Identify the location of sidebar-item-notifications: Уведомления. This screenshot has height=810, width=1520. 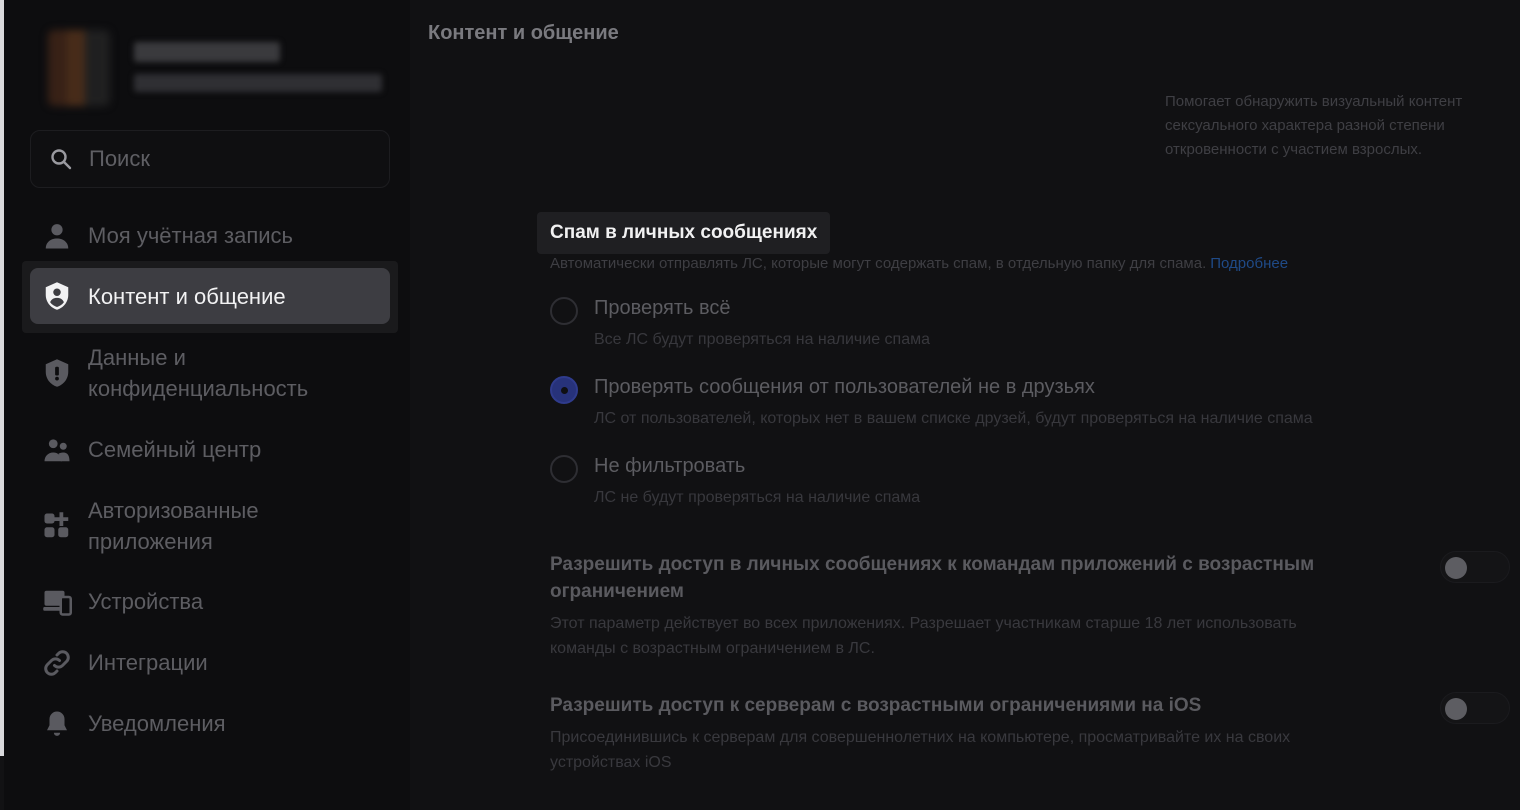
(210, 723).